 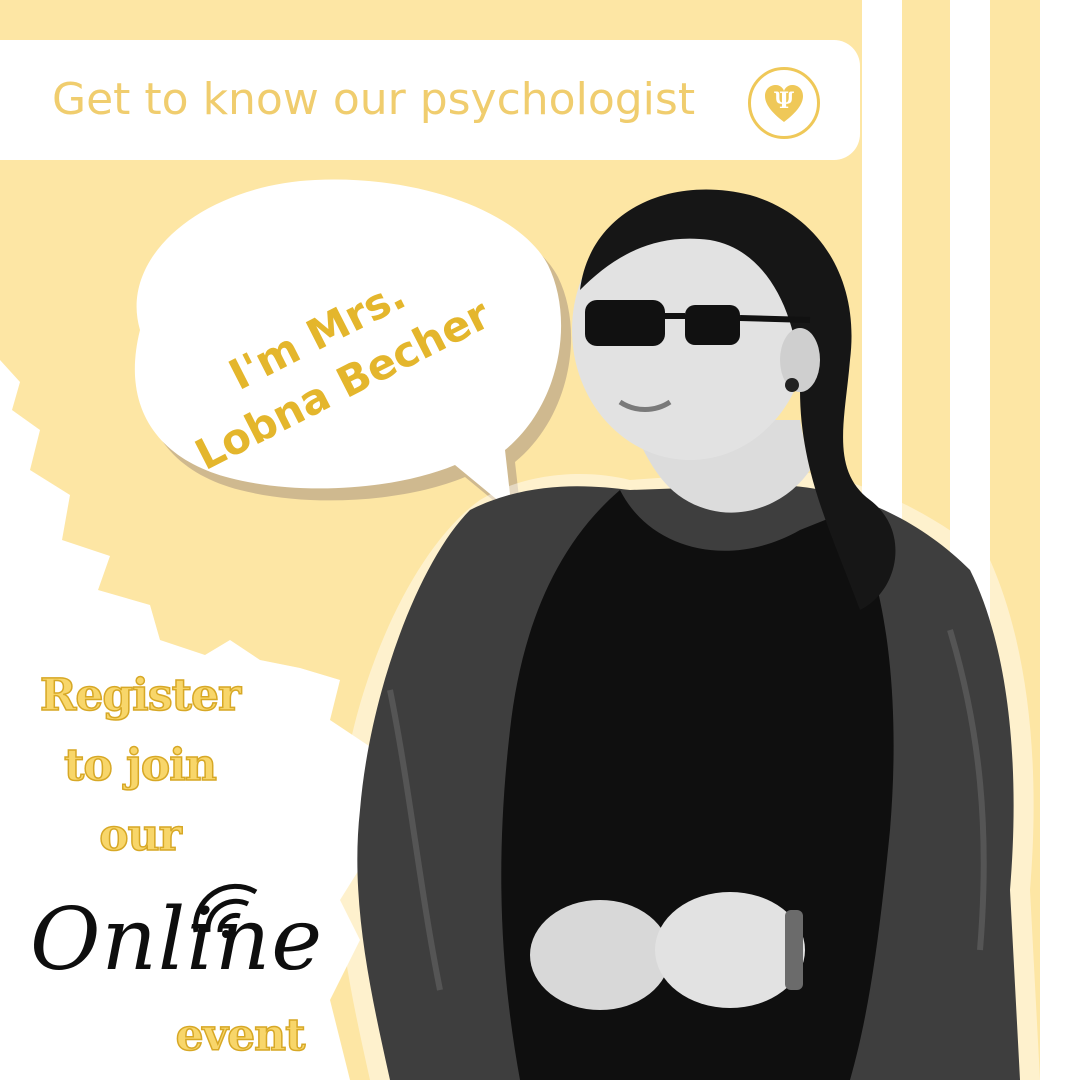 I want to click on cta-register: Register, so click(x=140, y=695).